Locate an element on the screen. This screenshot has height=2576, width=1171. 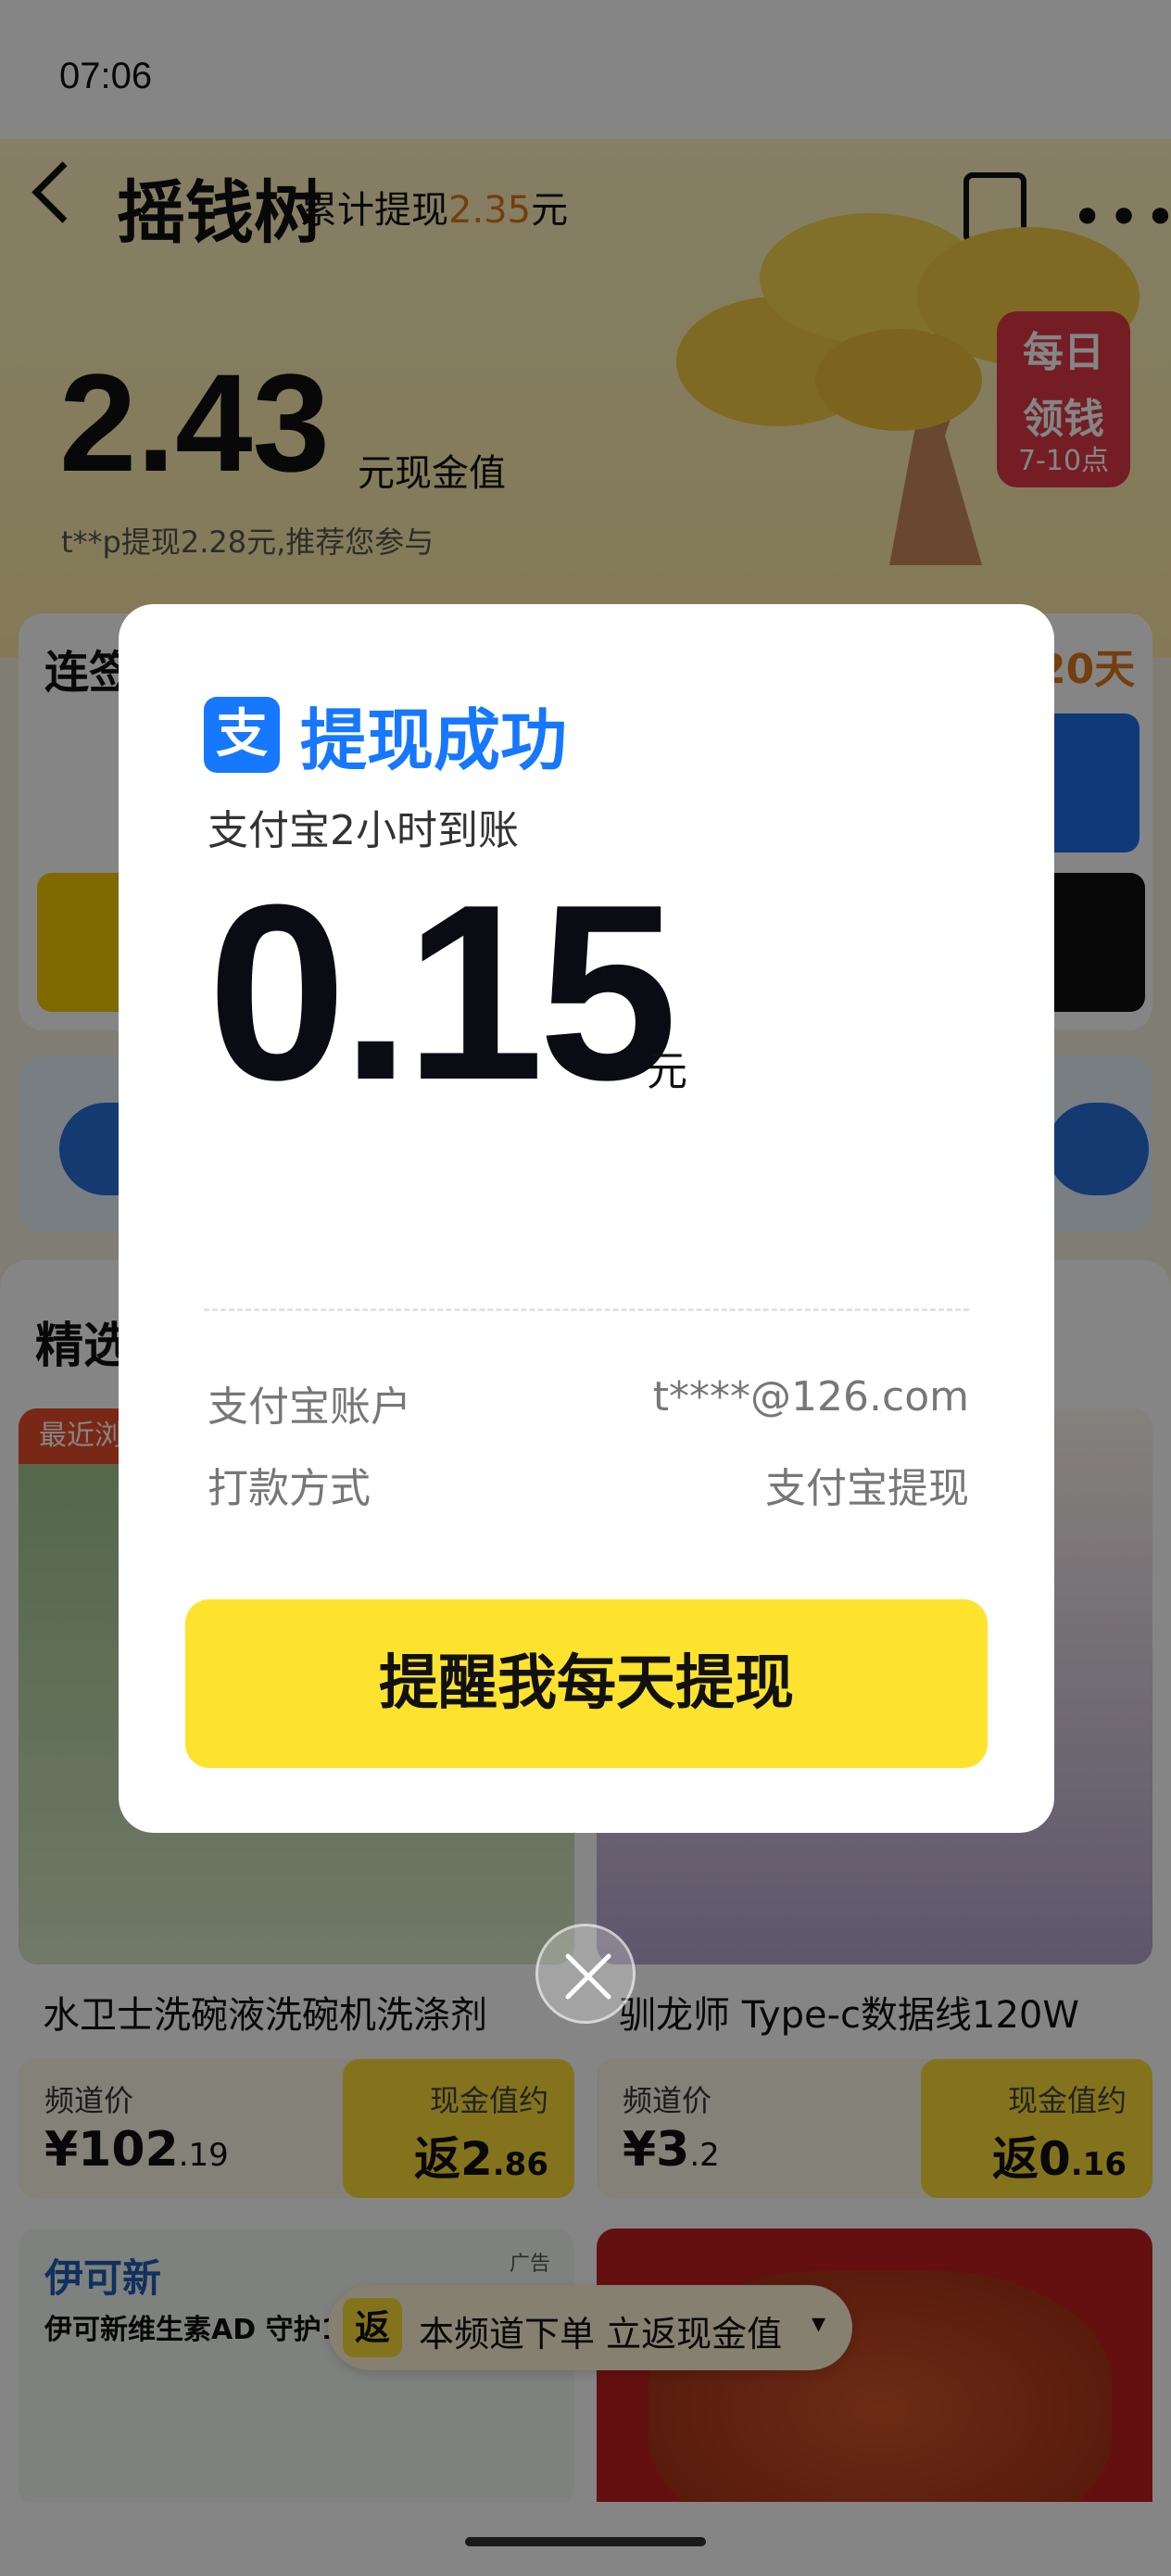
withdraw-amount: 0.15 is located at coordinates (443, 993).